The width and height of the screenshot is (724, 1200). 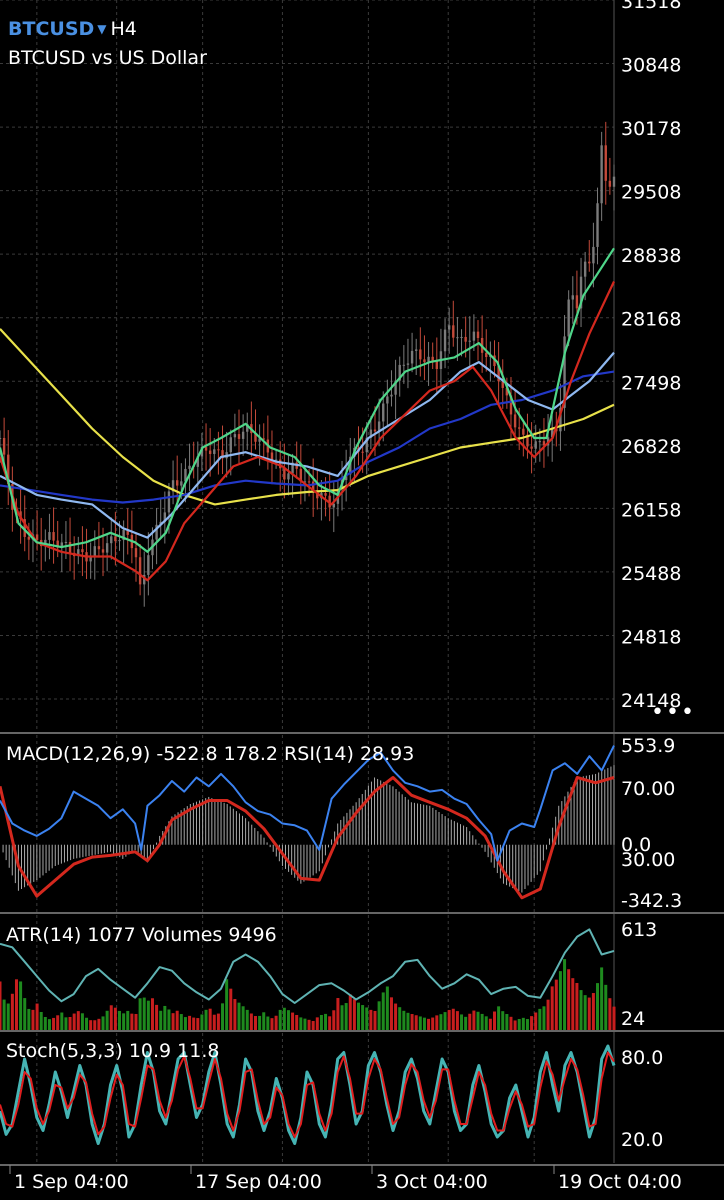 I want to click on symbol-selector: BTCUSD ▼ H4, so click(x=72, y=29).